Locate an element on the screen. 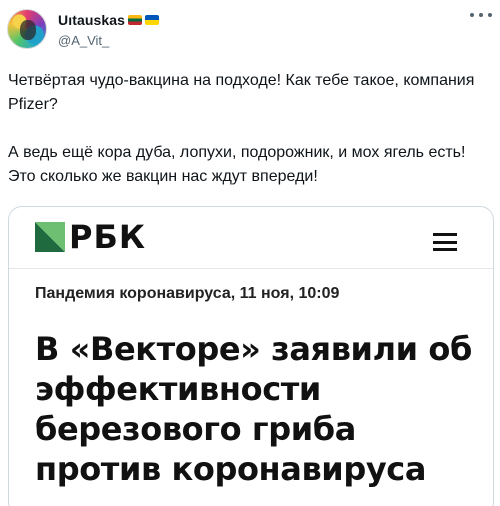 Image resolution: width=500 pixels, height=506 pixels. lithuania-flag-icon is located at coordinates (135, 20).